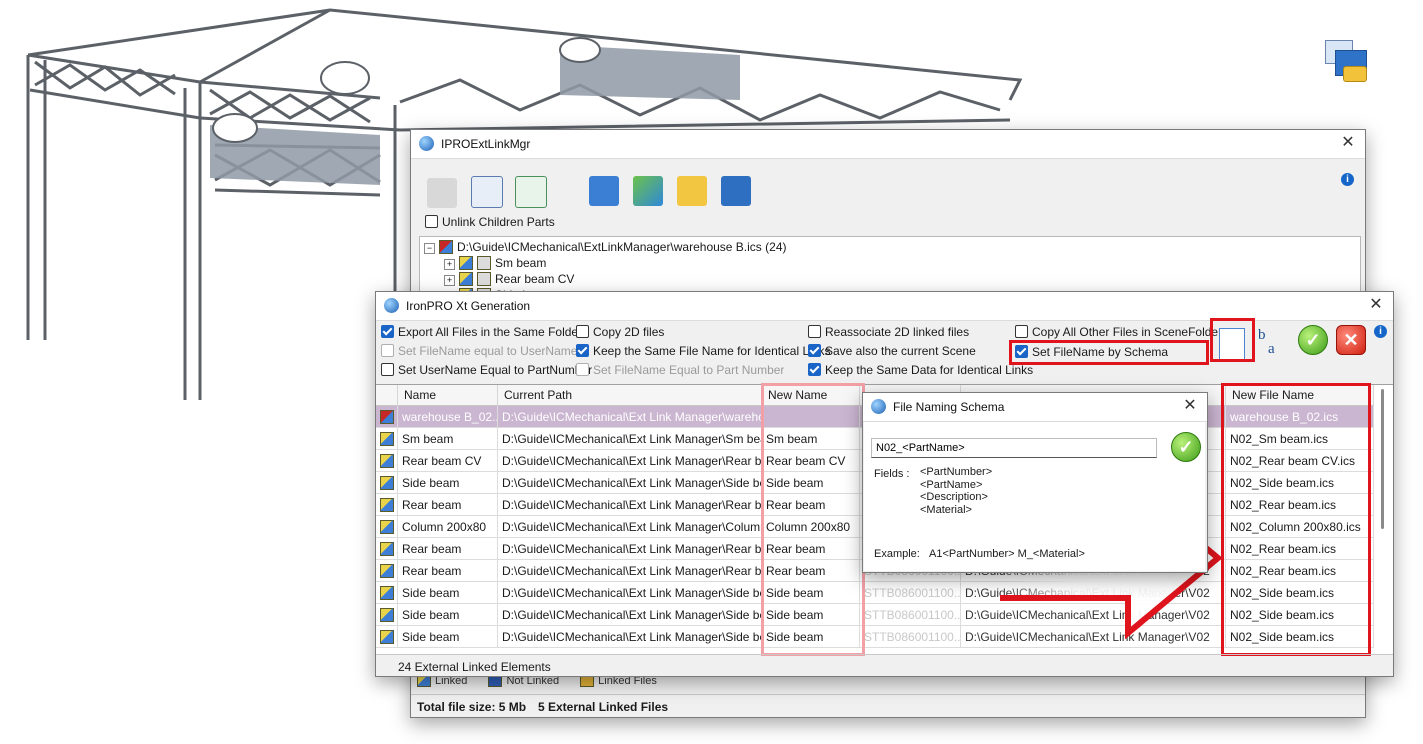  I want to click on copy-other-files-checkbox: Copy All Other Files in SceneFolder, so click(1118, 332).